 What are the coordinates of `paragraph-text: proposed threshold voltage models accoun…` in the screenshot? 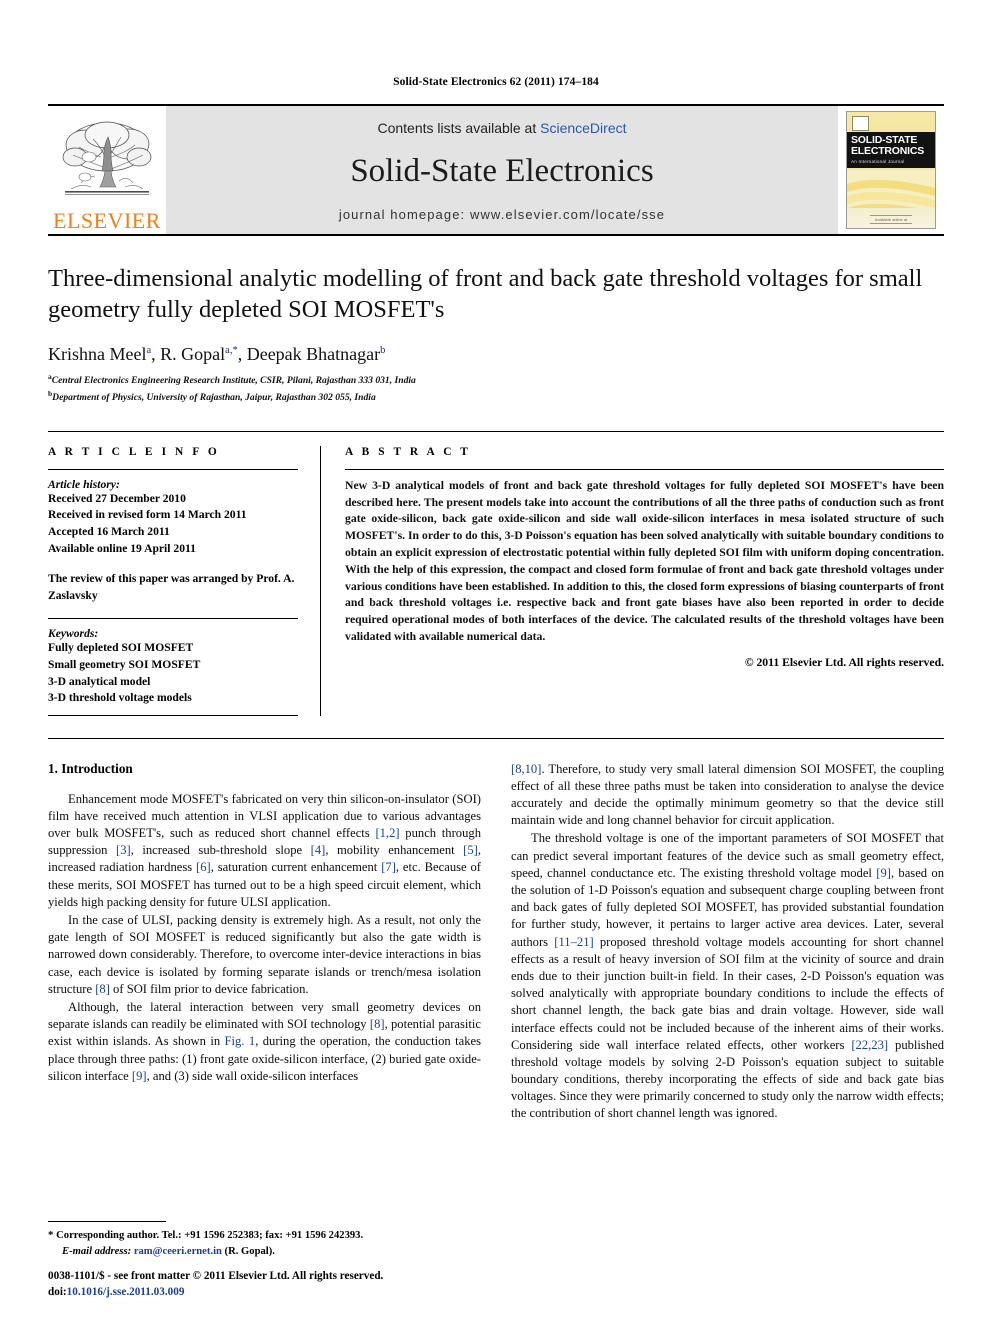 It's located at (727, 993).